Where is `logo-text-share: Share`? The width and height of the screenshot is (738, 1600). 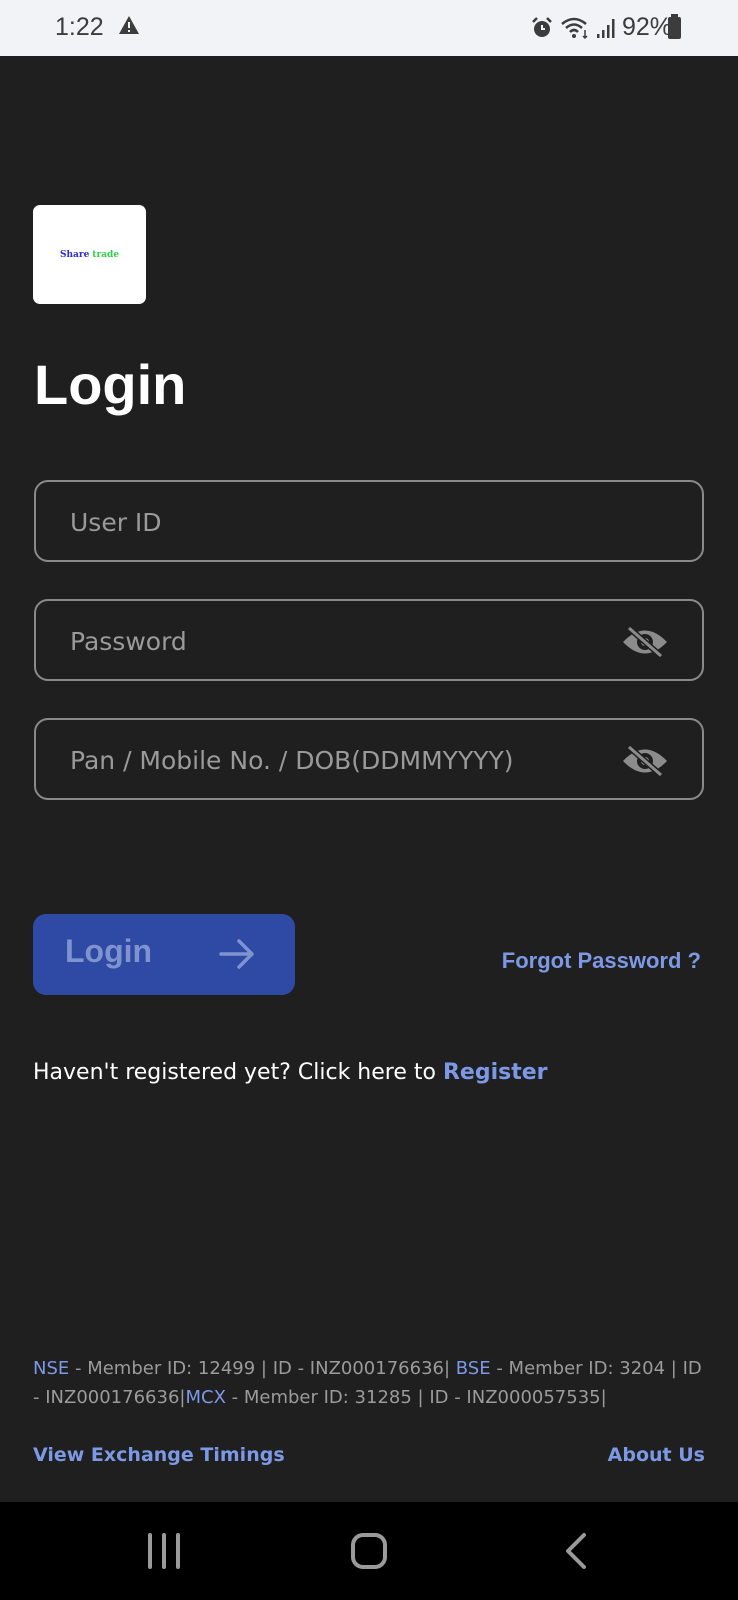
logo-text-share: Share is located at coordinates (74, 254).